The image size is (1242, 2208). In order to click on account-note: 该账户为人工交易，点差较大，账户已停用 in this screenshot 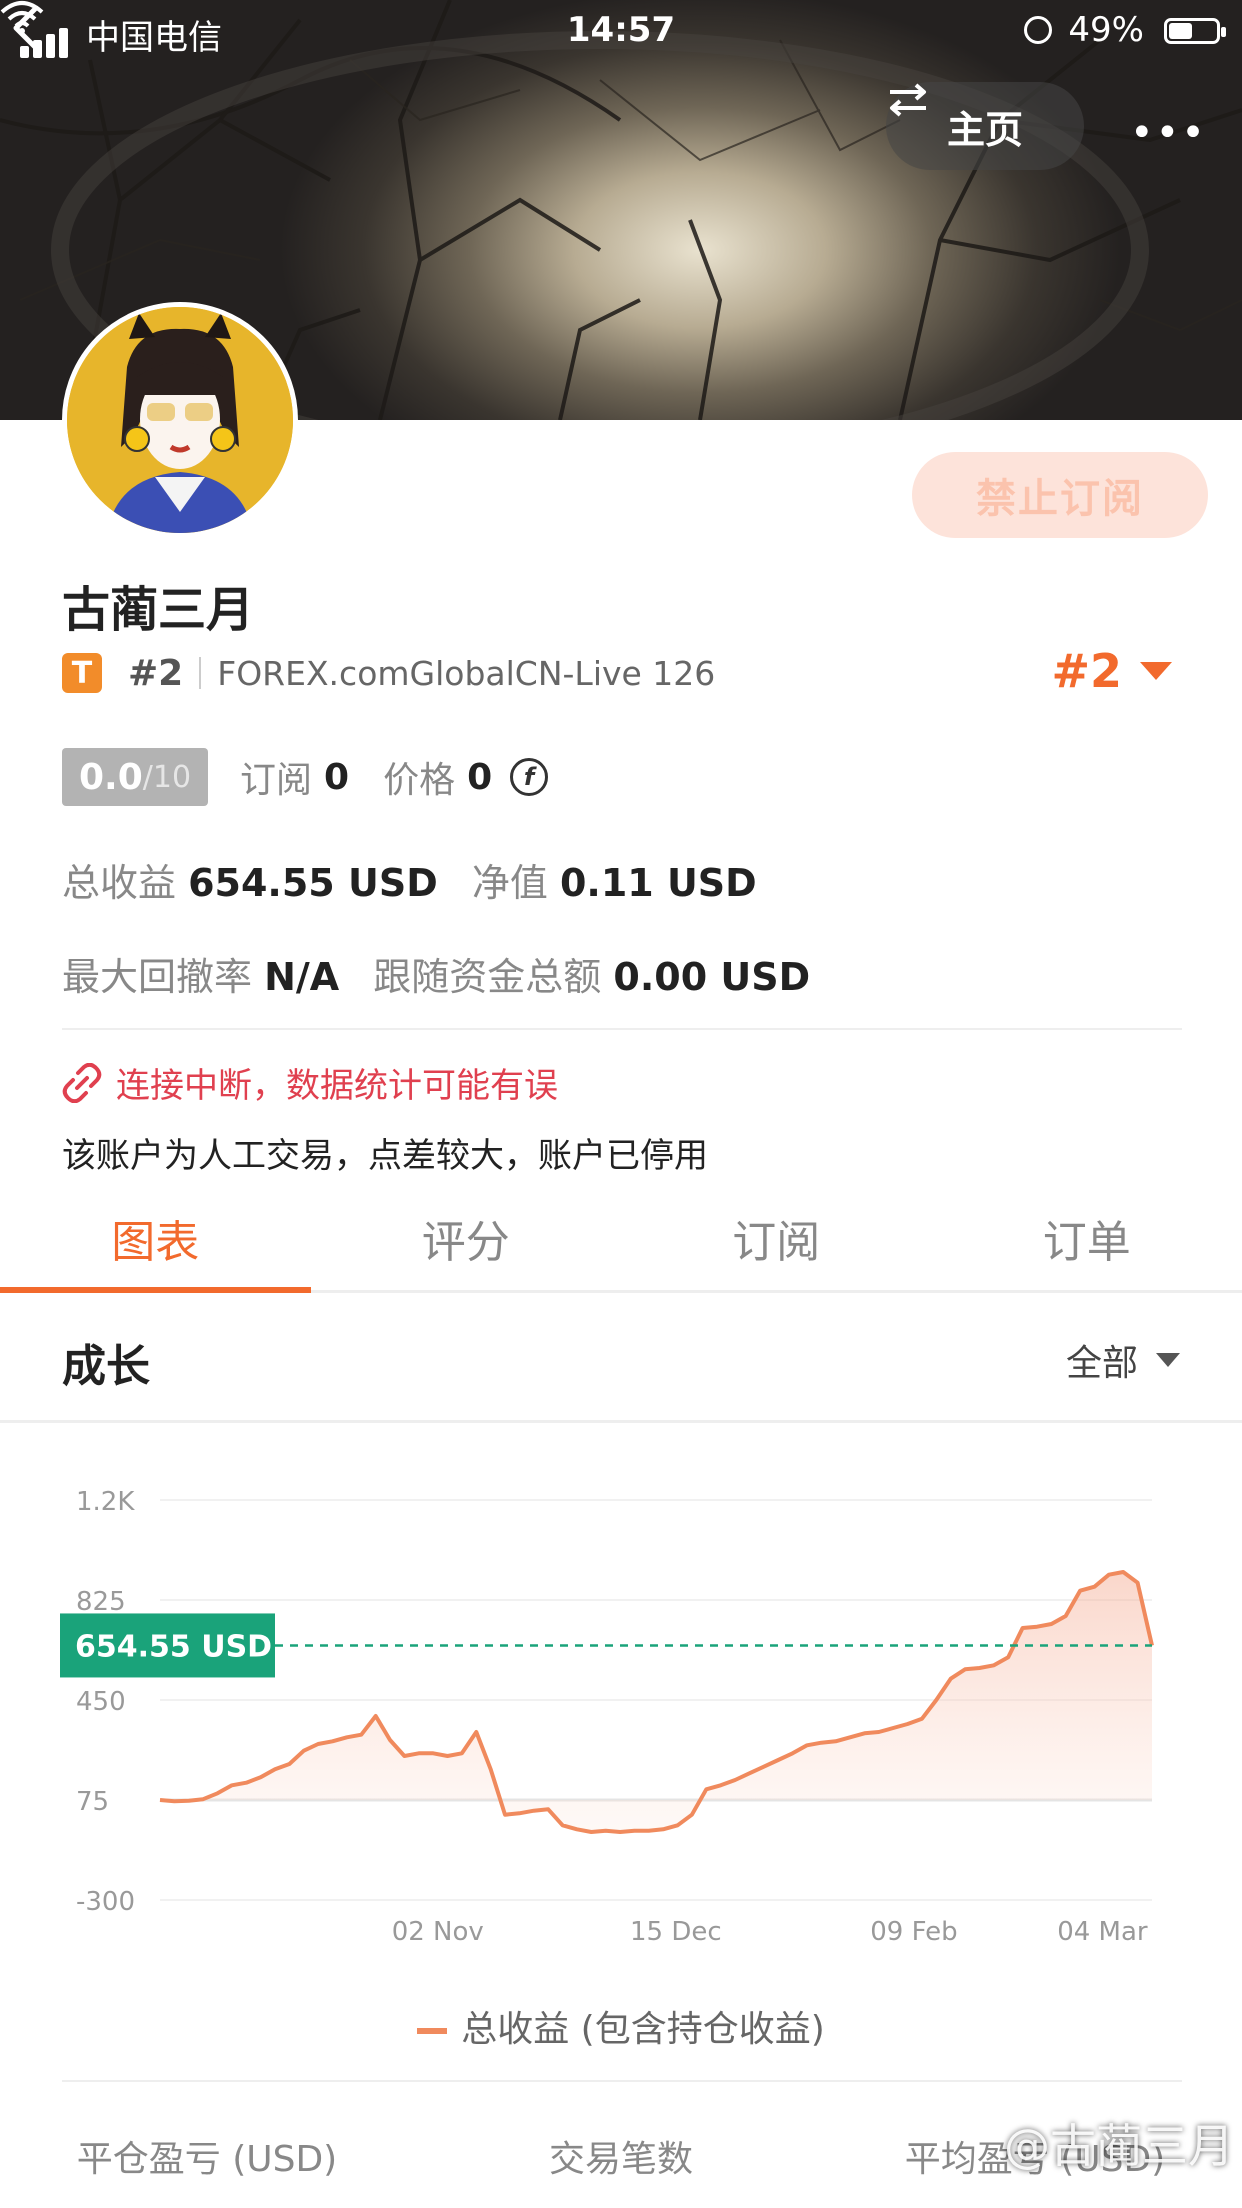, I will do `click(385, 1156)`.